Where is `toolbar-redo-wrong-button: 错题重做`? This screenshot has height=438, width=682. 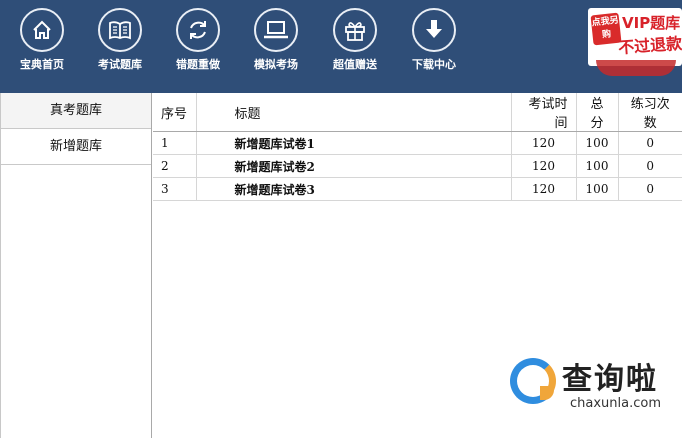
toolbar-redo-wrong-button: 错题重做 is located at coordinates (197, 40).